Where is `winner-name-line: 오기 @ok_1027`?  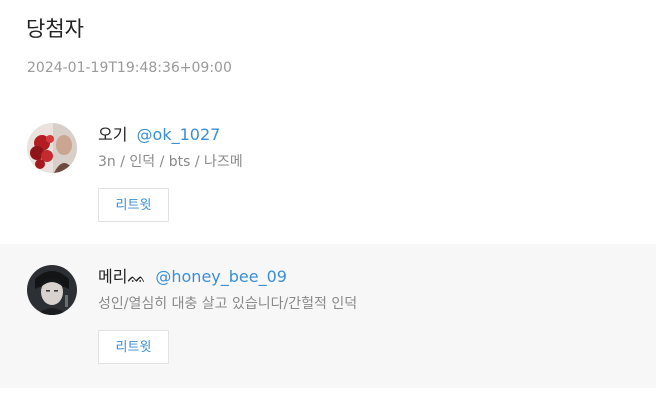
winner-name-line: 오기 @ok_1027 is located at coordinates (159, 135).